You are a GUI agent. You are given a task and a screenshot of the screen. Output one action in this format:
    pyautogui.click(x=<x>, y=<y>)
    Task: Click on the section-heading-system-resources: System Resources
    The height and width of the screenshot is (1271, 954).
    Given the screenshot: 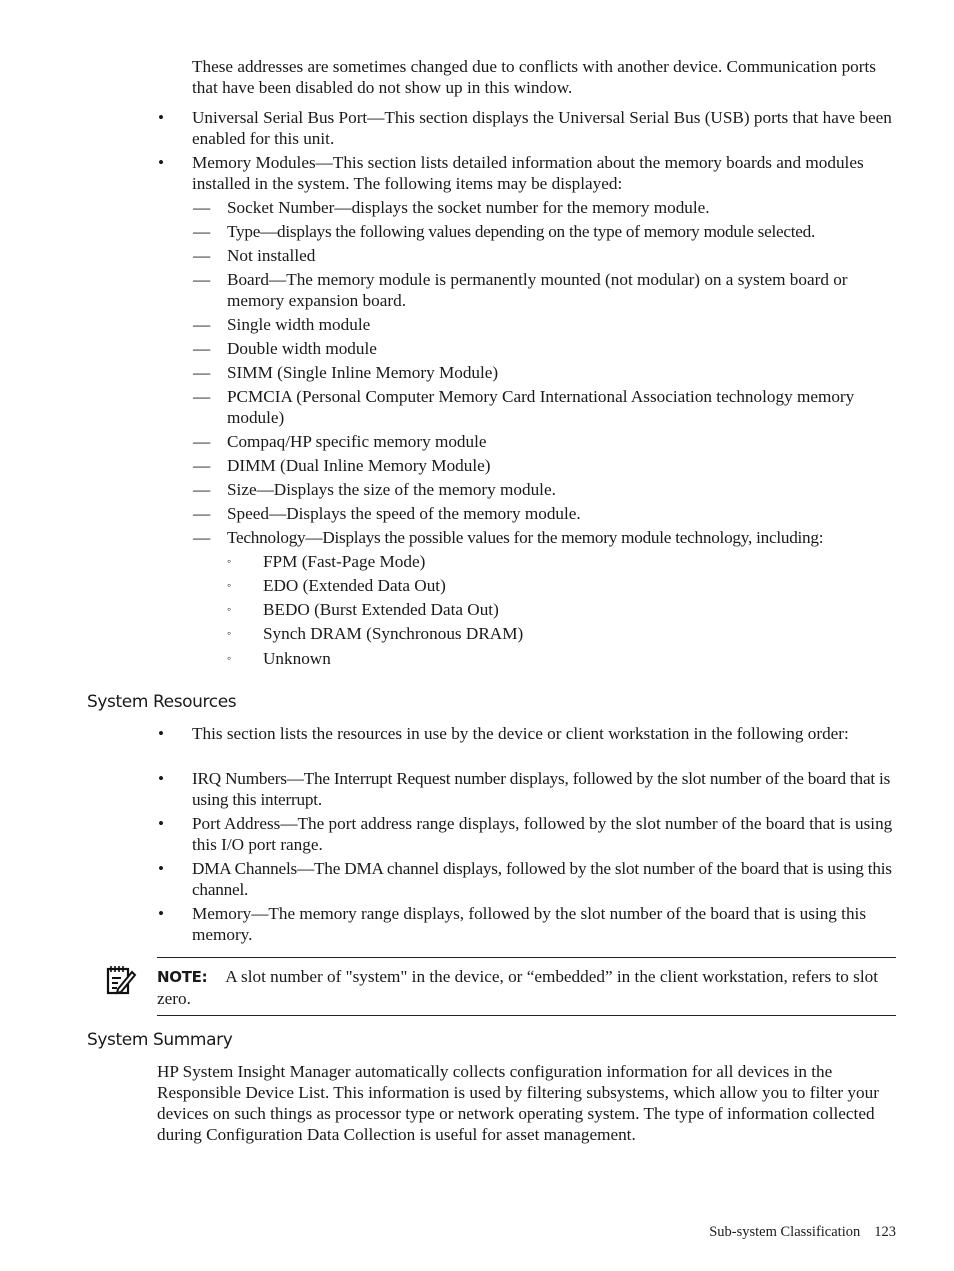 What is the action you would take?
    pyautogui.click(x=162, y=702)
    